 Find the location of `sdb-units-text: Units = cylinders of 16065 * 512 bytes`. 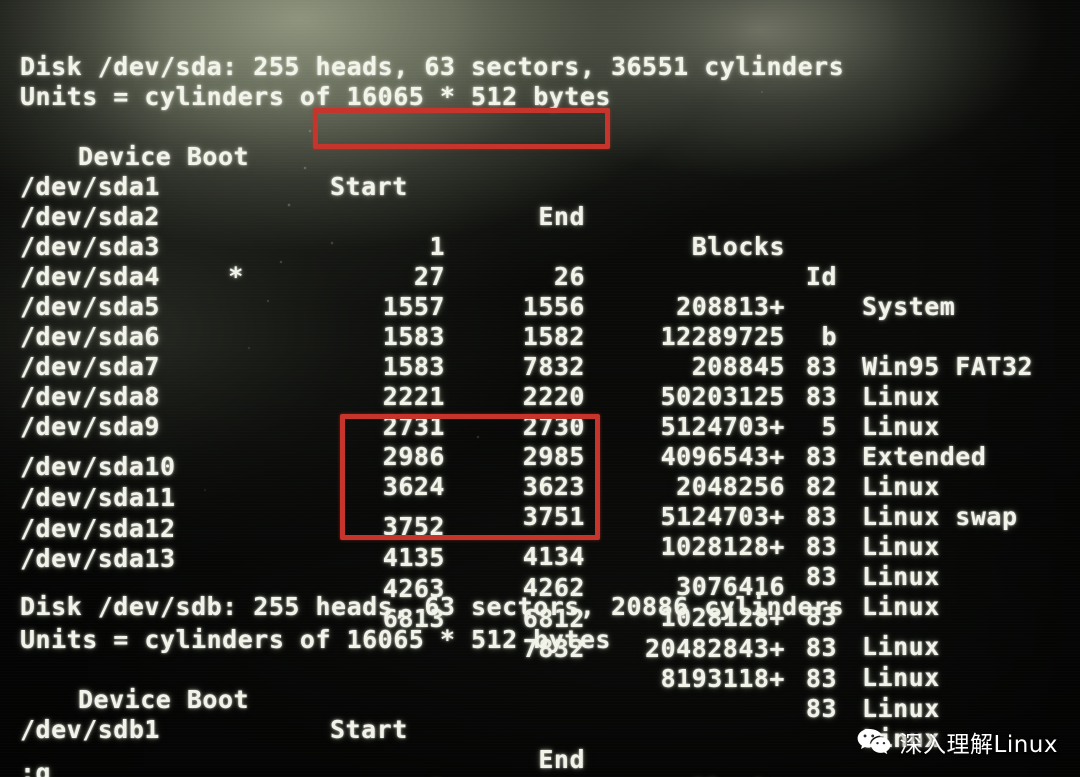

sdb-units-text: Units = cylinders of 16065 * 512 bytes is located at coordinates (315, 639).